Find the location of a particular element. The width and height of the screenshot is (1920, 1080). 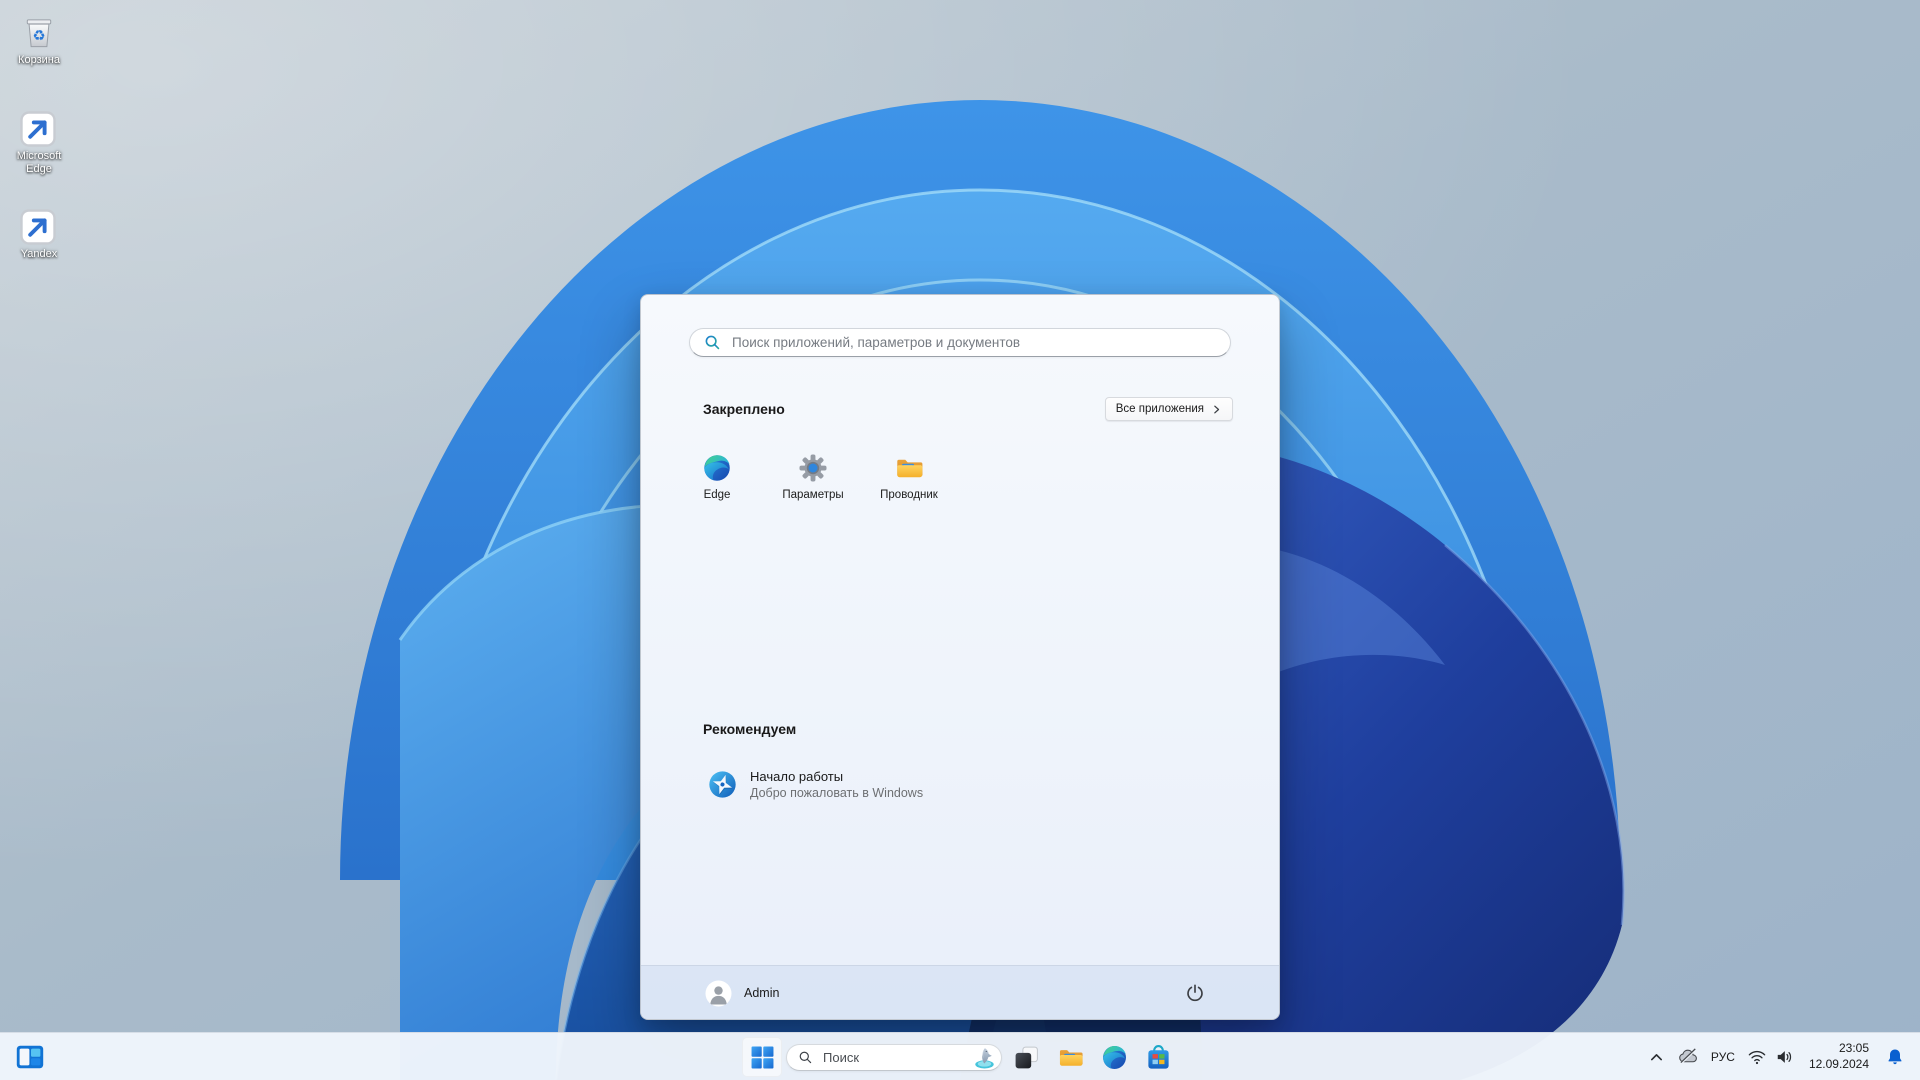

widgets-icon is located at coordinates (30, 1057).